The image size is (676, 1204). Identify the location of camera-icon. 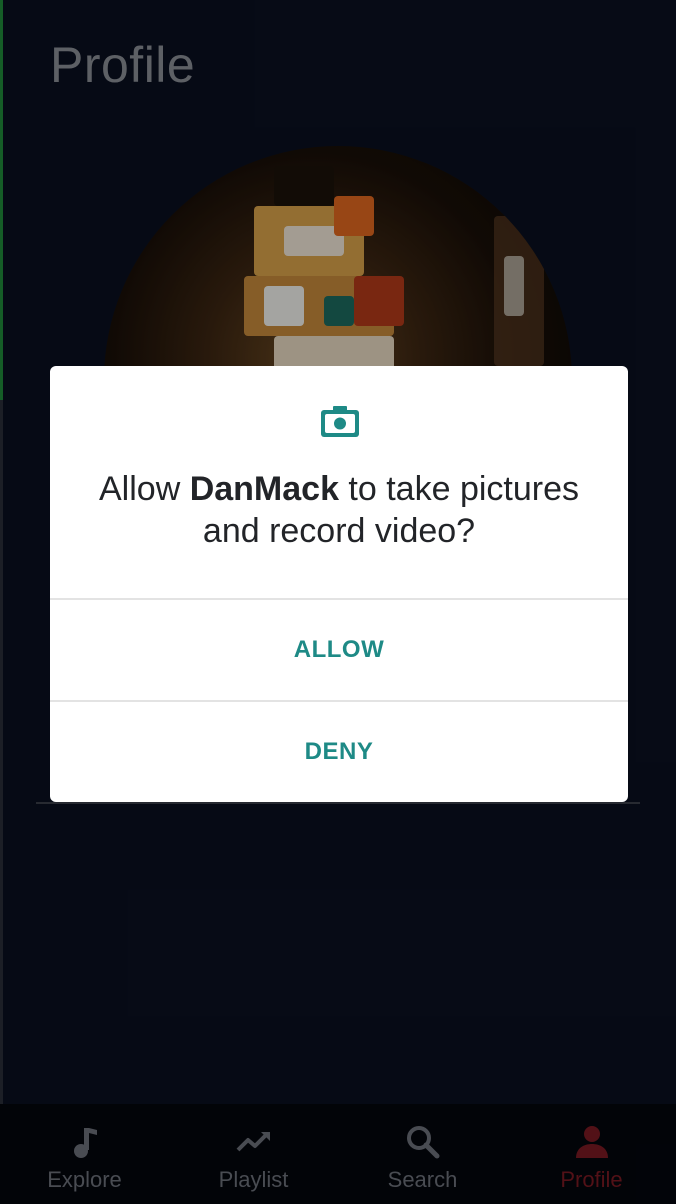
(340, 421).